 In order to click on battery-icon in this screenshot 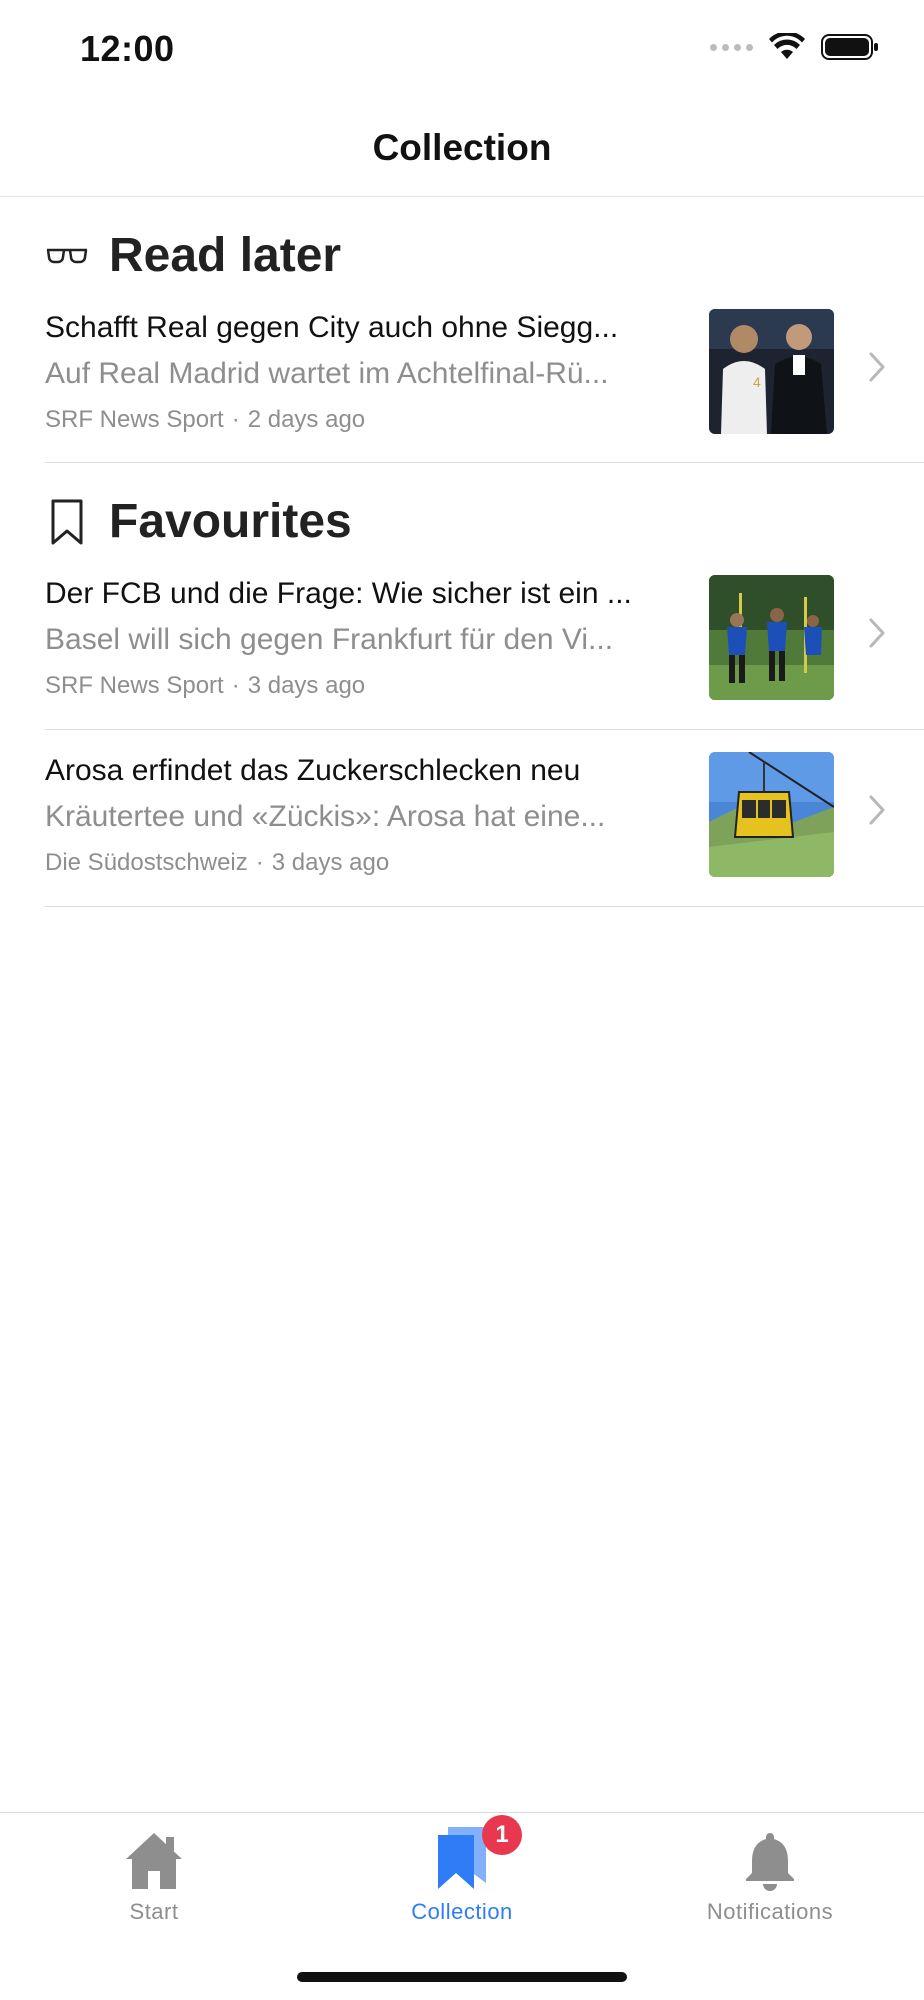, I will do `click(849, 47)`.